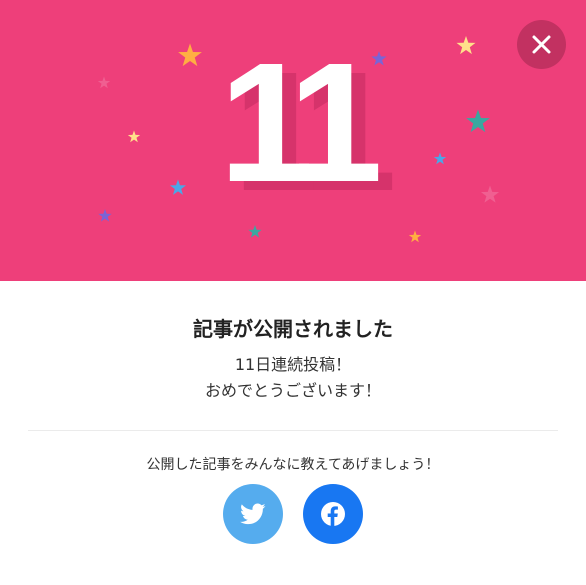 This screenshot has height=585, width=586. Describe the element at coordinates (301, 123) in the screenshot. I see `consecutive-days-number: 11` at that location.